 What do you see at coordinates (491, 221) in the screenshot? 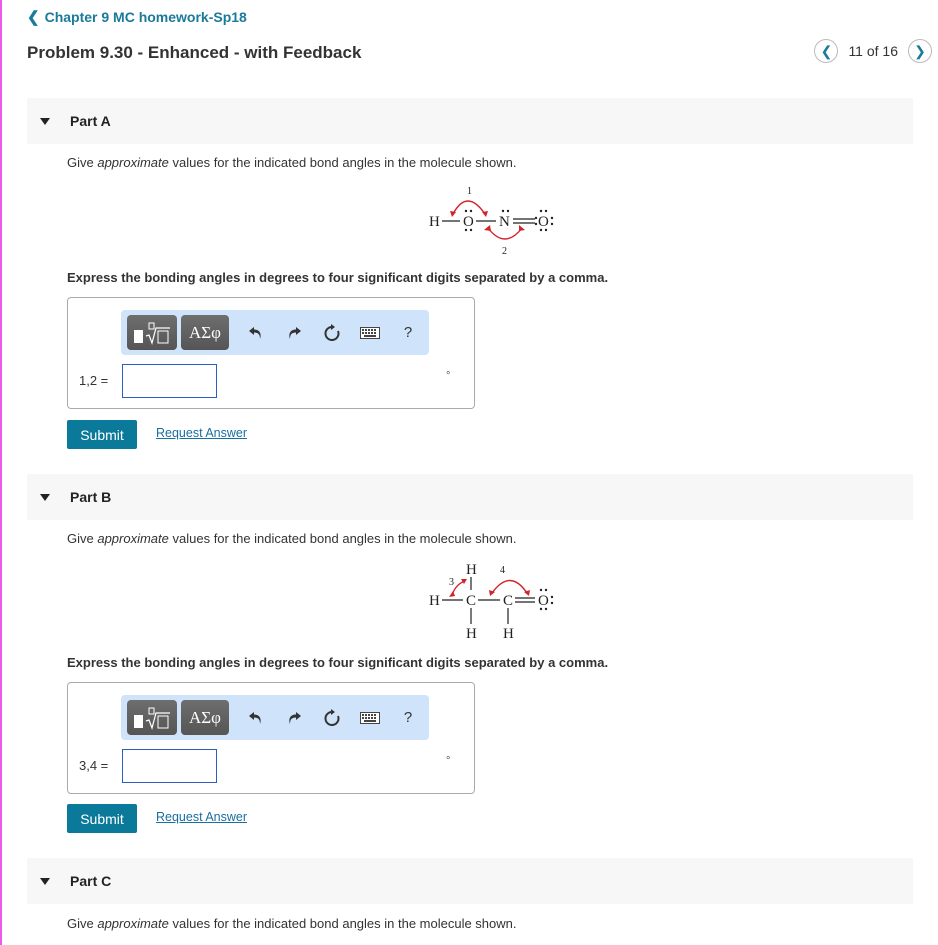
I see `part-a-molecule-diagram: H O N O 1 2` at bounding box center [491, 221].